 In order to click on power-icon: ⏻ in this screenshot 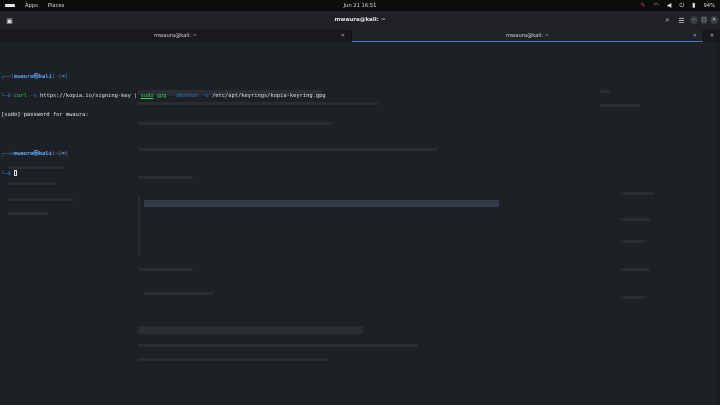, I will do `click(682, 5)`.